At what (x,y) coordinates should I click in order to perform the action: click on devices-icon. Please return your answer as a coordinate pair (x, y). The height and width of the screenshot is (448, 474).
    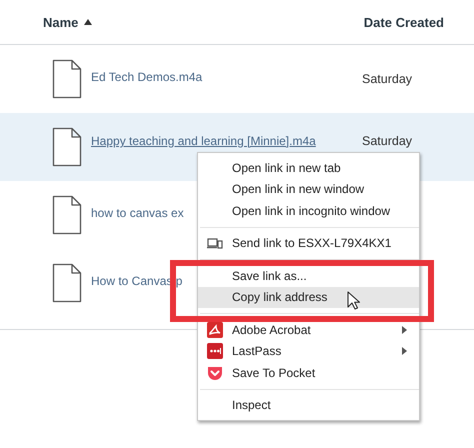
    Looking at the image, I should click on (215, 243).